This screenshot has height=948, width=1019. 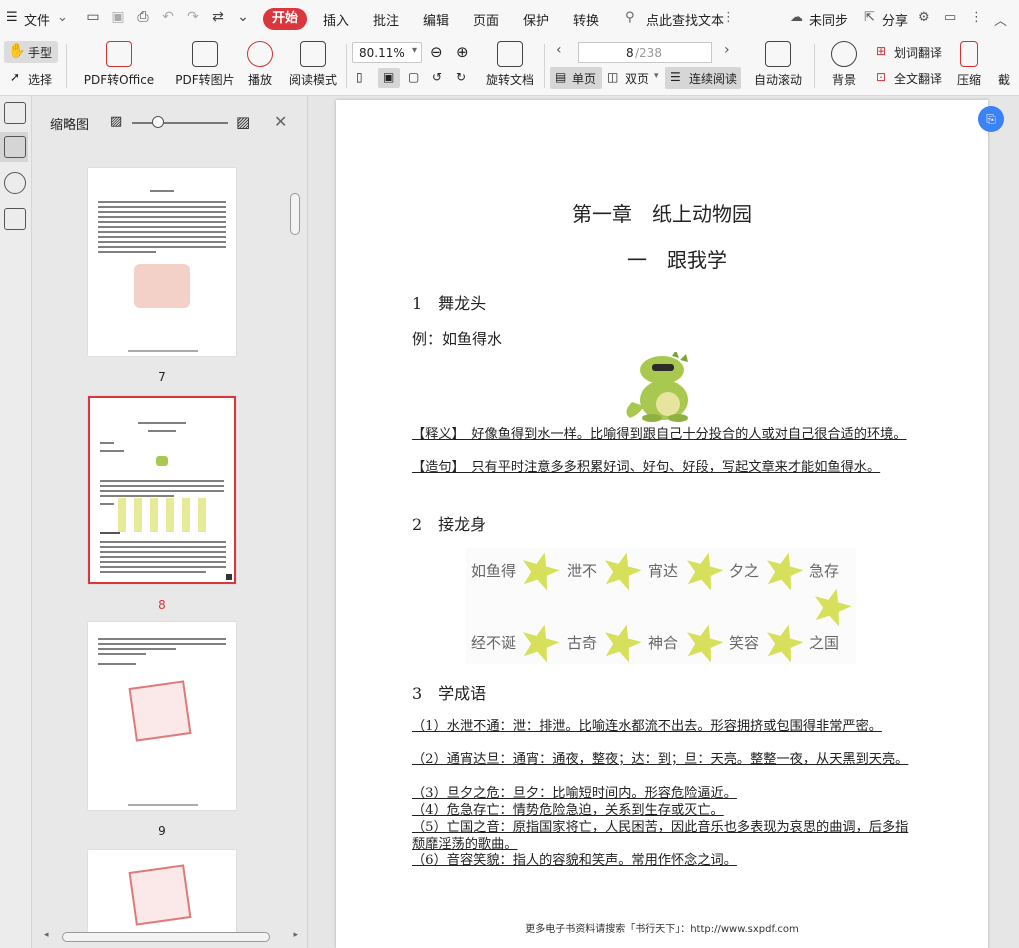 I want to click on more-chevron-icon: ⌄, so click(x=243, y=17).